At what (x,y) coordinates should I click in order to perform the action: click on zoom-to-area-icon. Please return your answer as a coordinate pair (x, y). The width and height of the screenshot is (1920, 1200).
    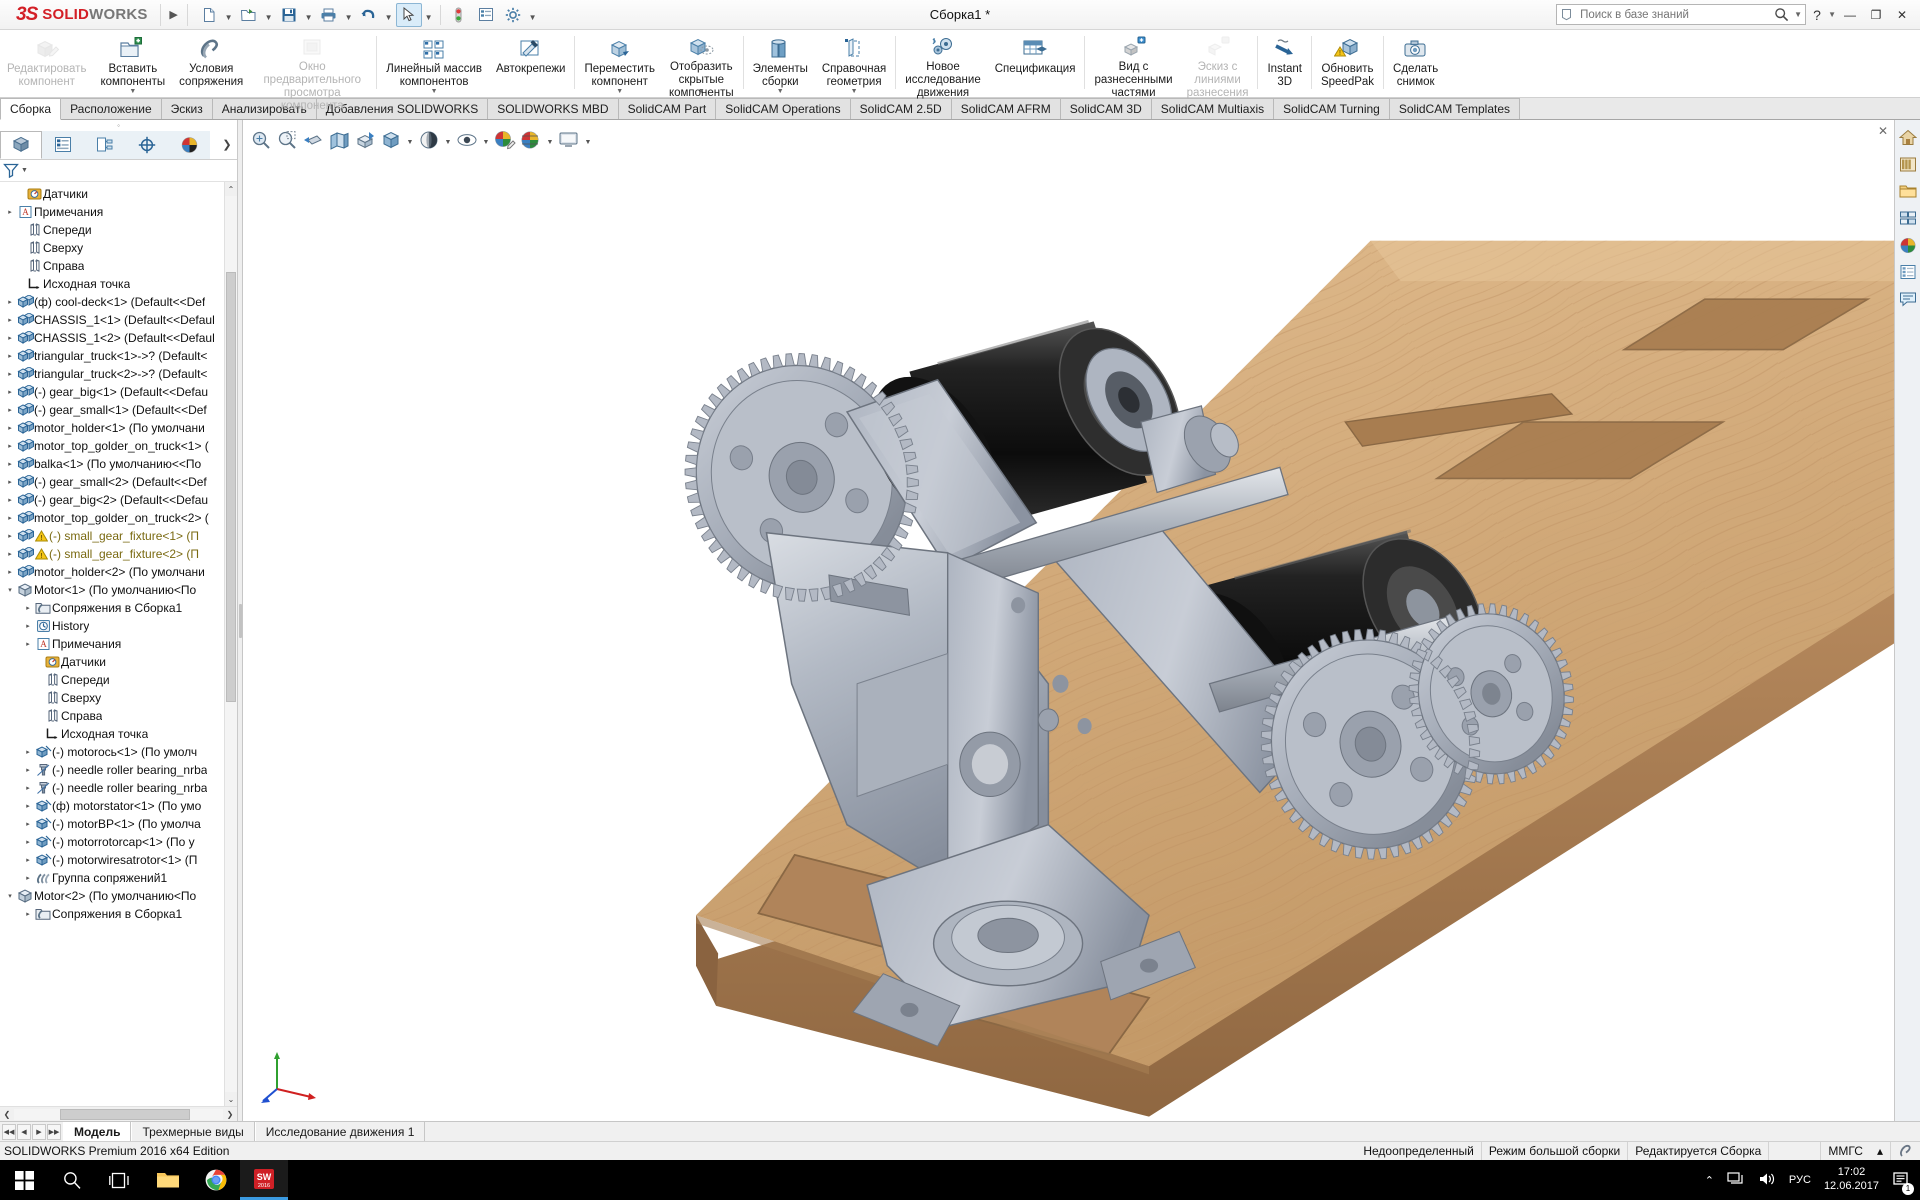
    Looking at the image, I should click on (287, 140).